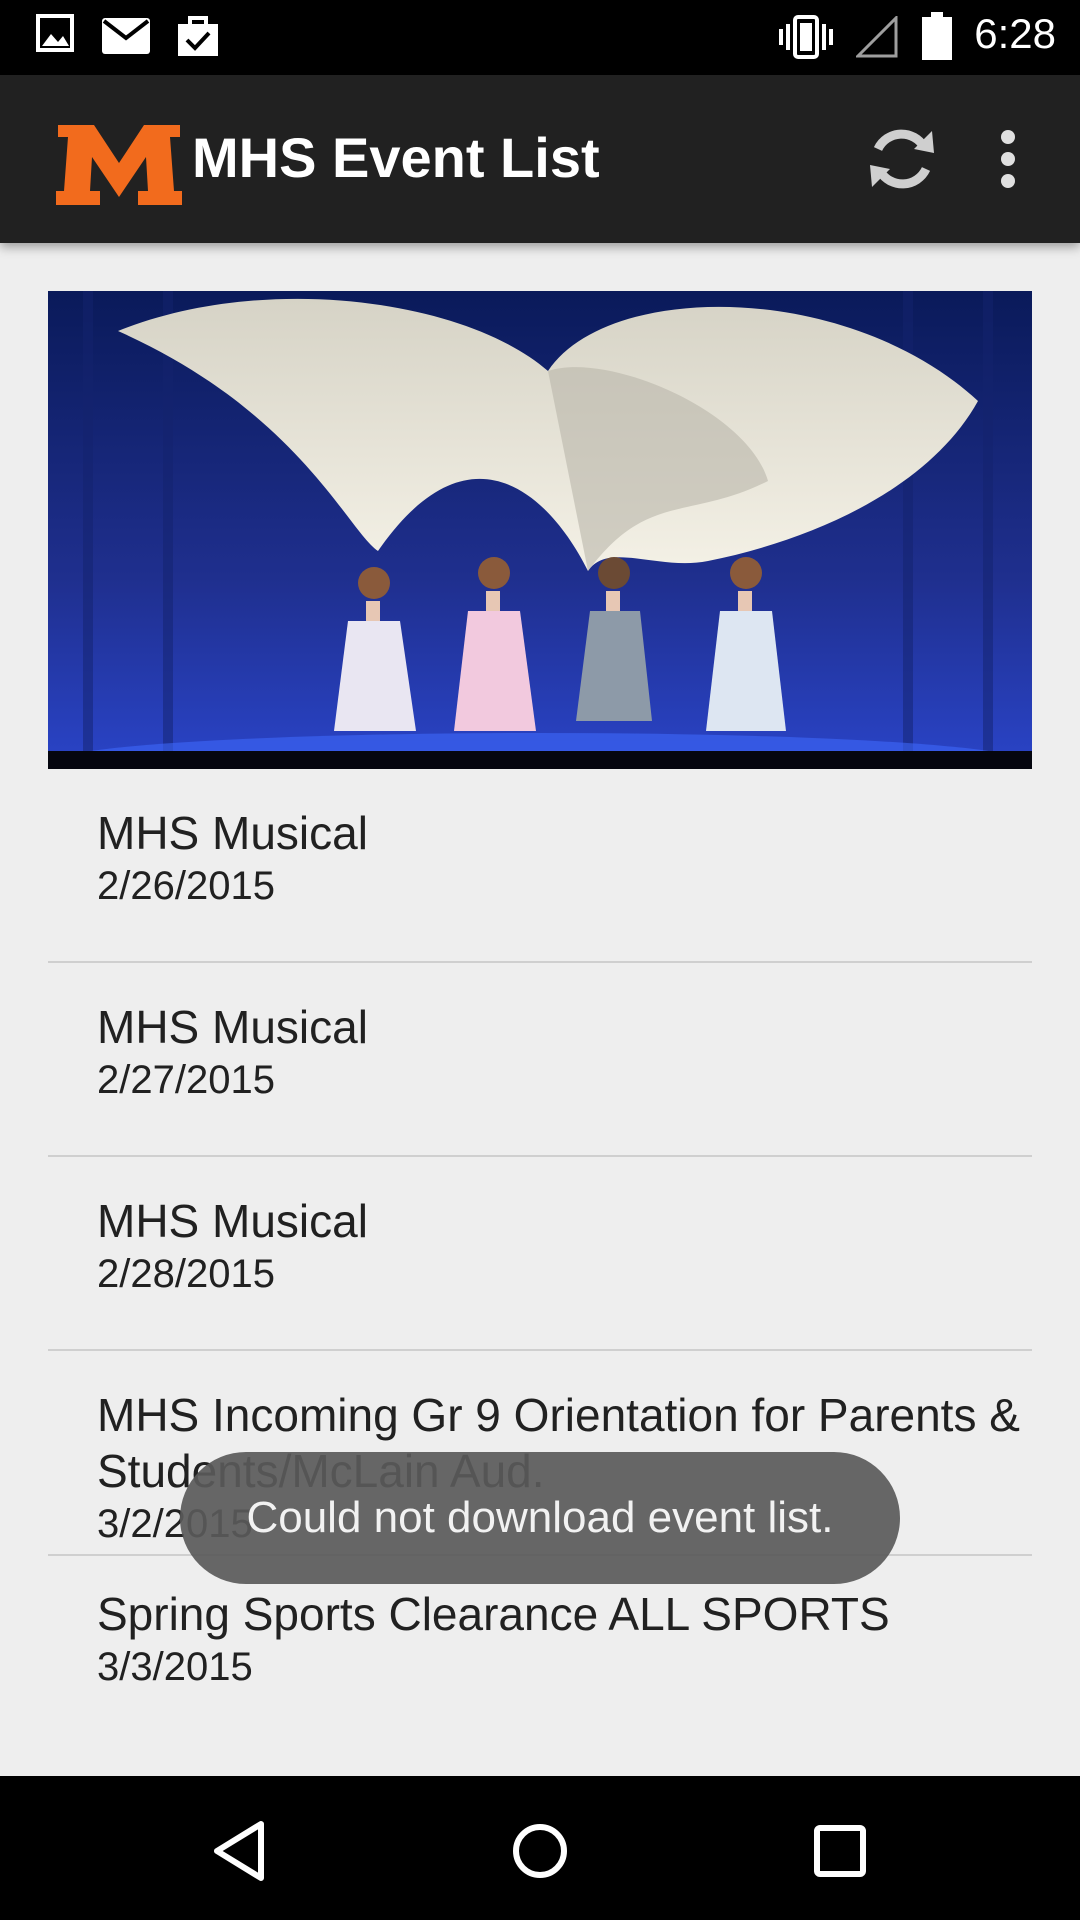 The image size is (1080, 1920). I want to click on clipboard-check-icon, so click(198, 39).